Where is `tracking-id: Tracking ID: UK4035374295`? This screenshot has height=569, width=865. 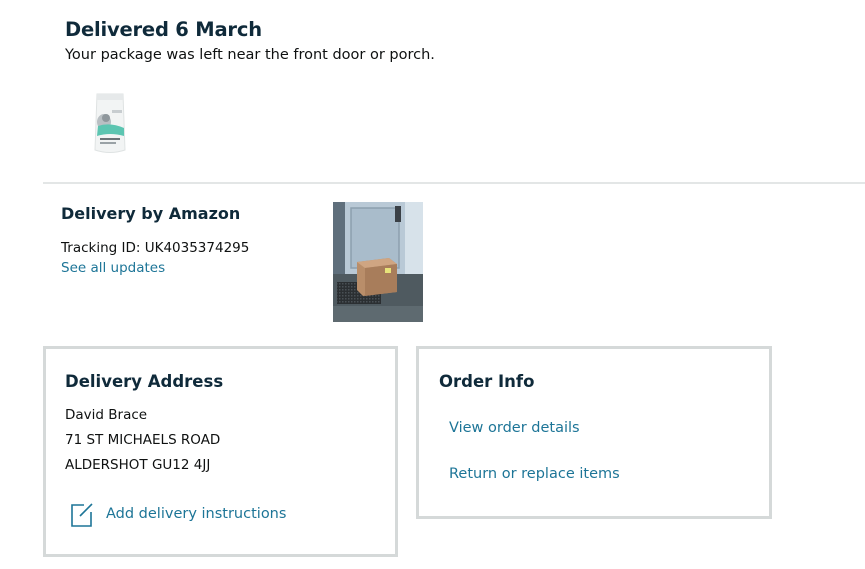 tracking-id: Tracking ID: UK4035374295 is located at coordinates (155, 248).